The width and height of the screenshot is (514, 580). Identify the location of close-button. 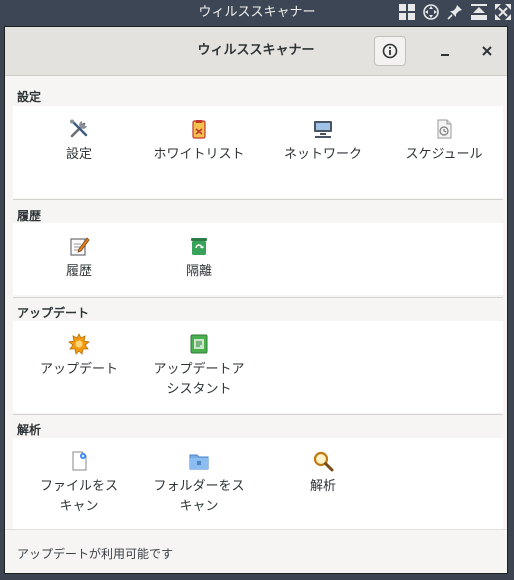
(487, 51).